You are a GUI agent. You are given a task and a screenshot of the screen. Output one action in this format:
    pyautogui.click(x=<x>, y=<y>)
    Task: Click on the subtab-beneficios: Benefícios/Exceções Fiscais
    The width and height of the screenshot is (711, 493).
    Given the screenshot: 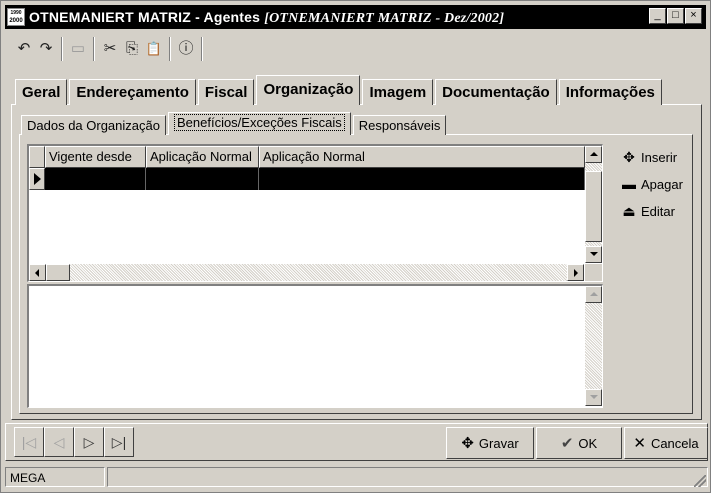 What is the action you would take?
    pyautogui.click(x=259, y=123)
    